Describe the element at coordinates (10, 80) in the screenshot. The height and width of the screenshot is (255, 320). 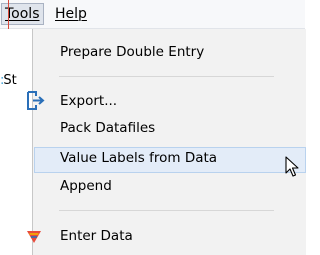
I see `background-partial-label: St` at that location.